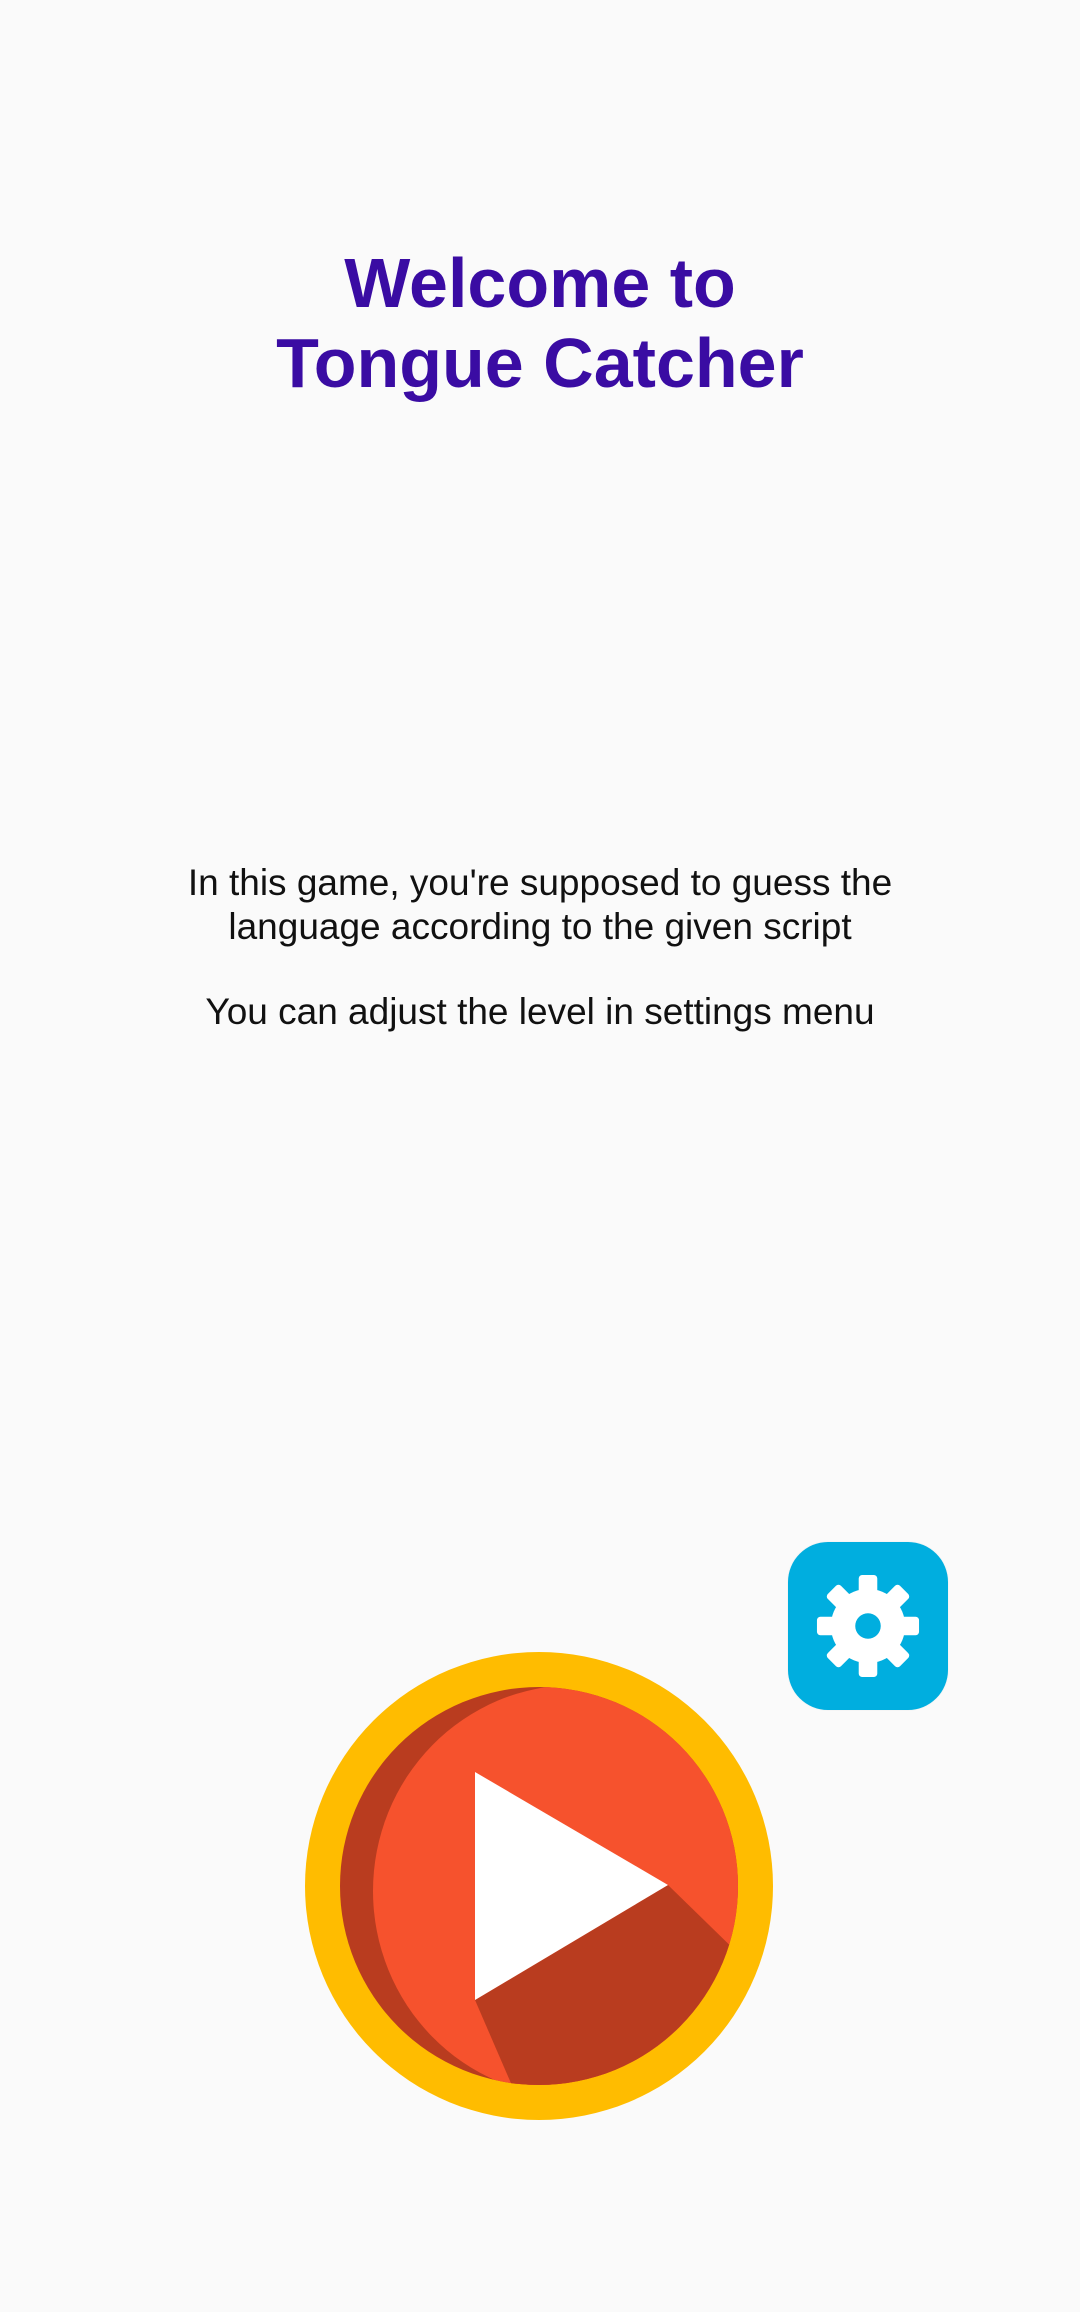  I want to click on instructions-line-2: language according to the given script, so click(540, 926).